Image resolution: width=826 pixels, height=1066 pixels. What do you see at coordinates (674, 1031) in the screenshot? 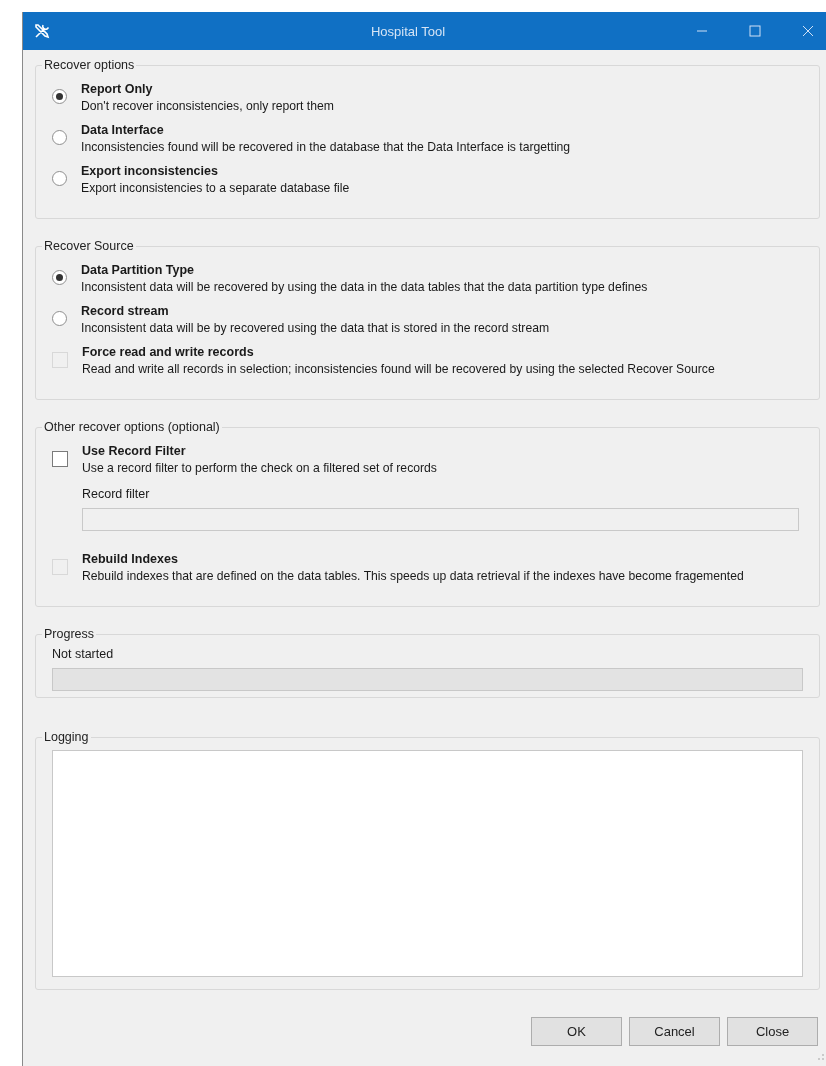
I see `dialog-button: Cancel` at bounding box center [674, 1031].